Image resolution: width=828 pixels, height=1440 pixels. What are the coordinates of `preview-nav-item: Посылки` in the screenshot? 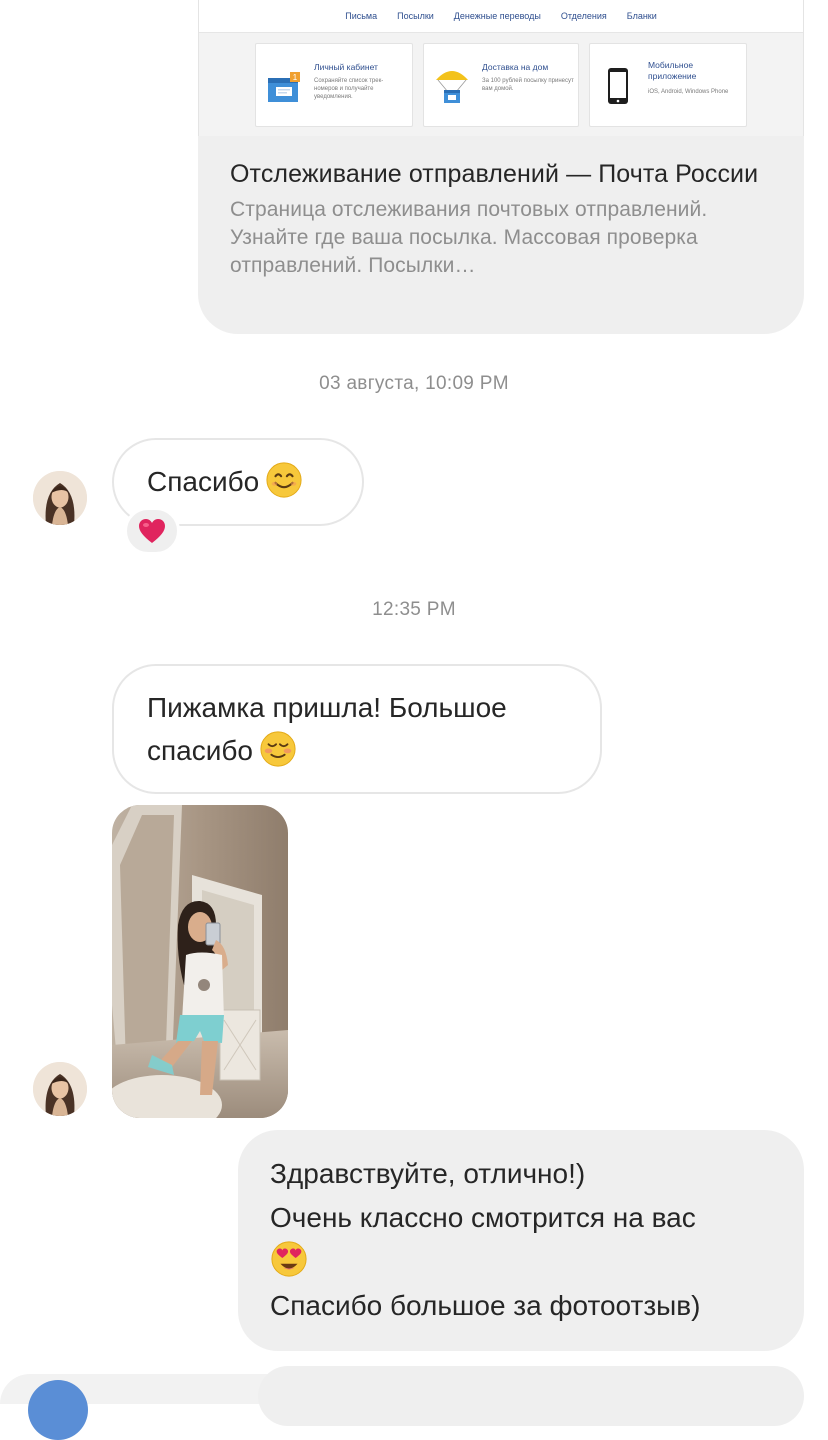 It's located at (415, 16).